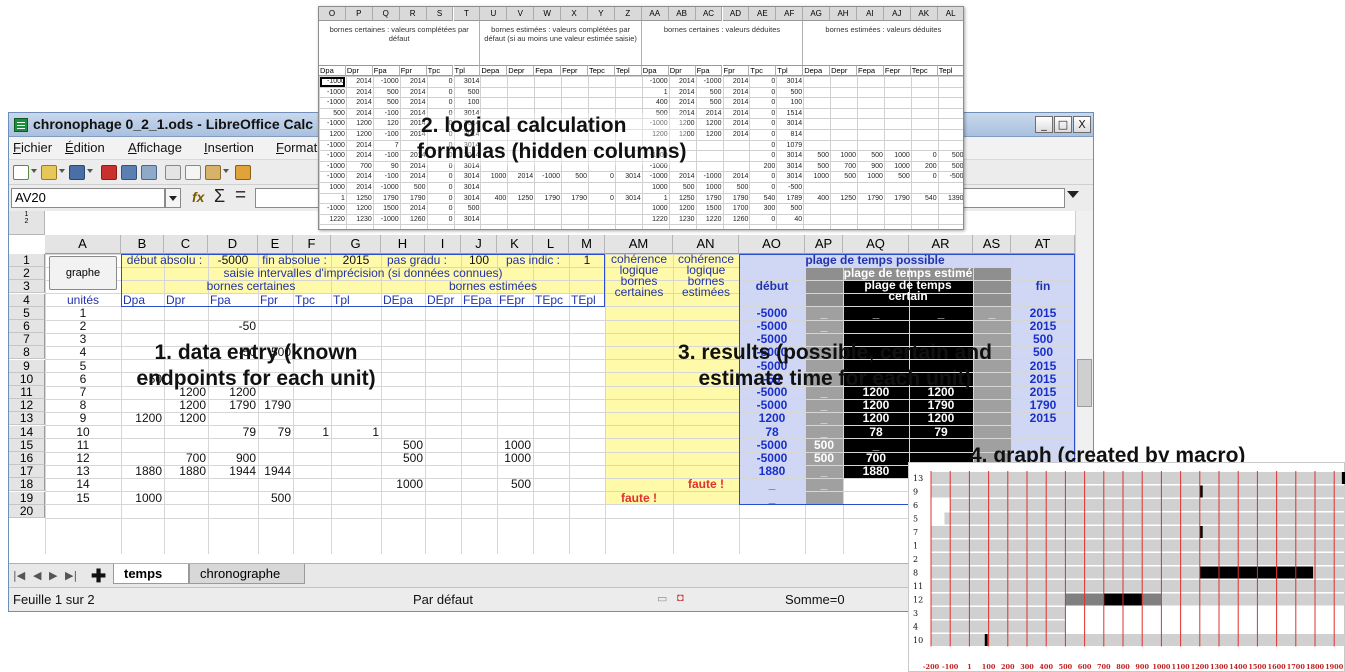  What do you see at coordinates (90, 171) in the screenshot?
I see `save-dropdown-icon` at bounding box center [90, 171].